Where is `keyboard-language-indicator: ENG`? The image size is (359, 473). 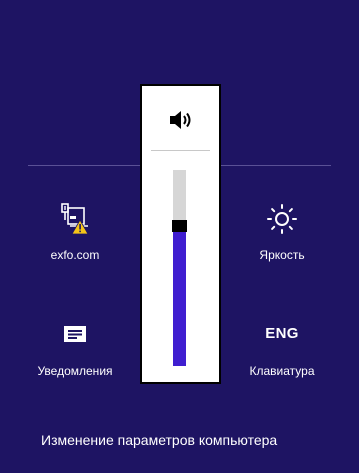
keyboard-language-indicator: ENG is located at coordinates (282, 335).